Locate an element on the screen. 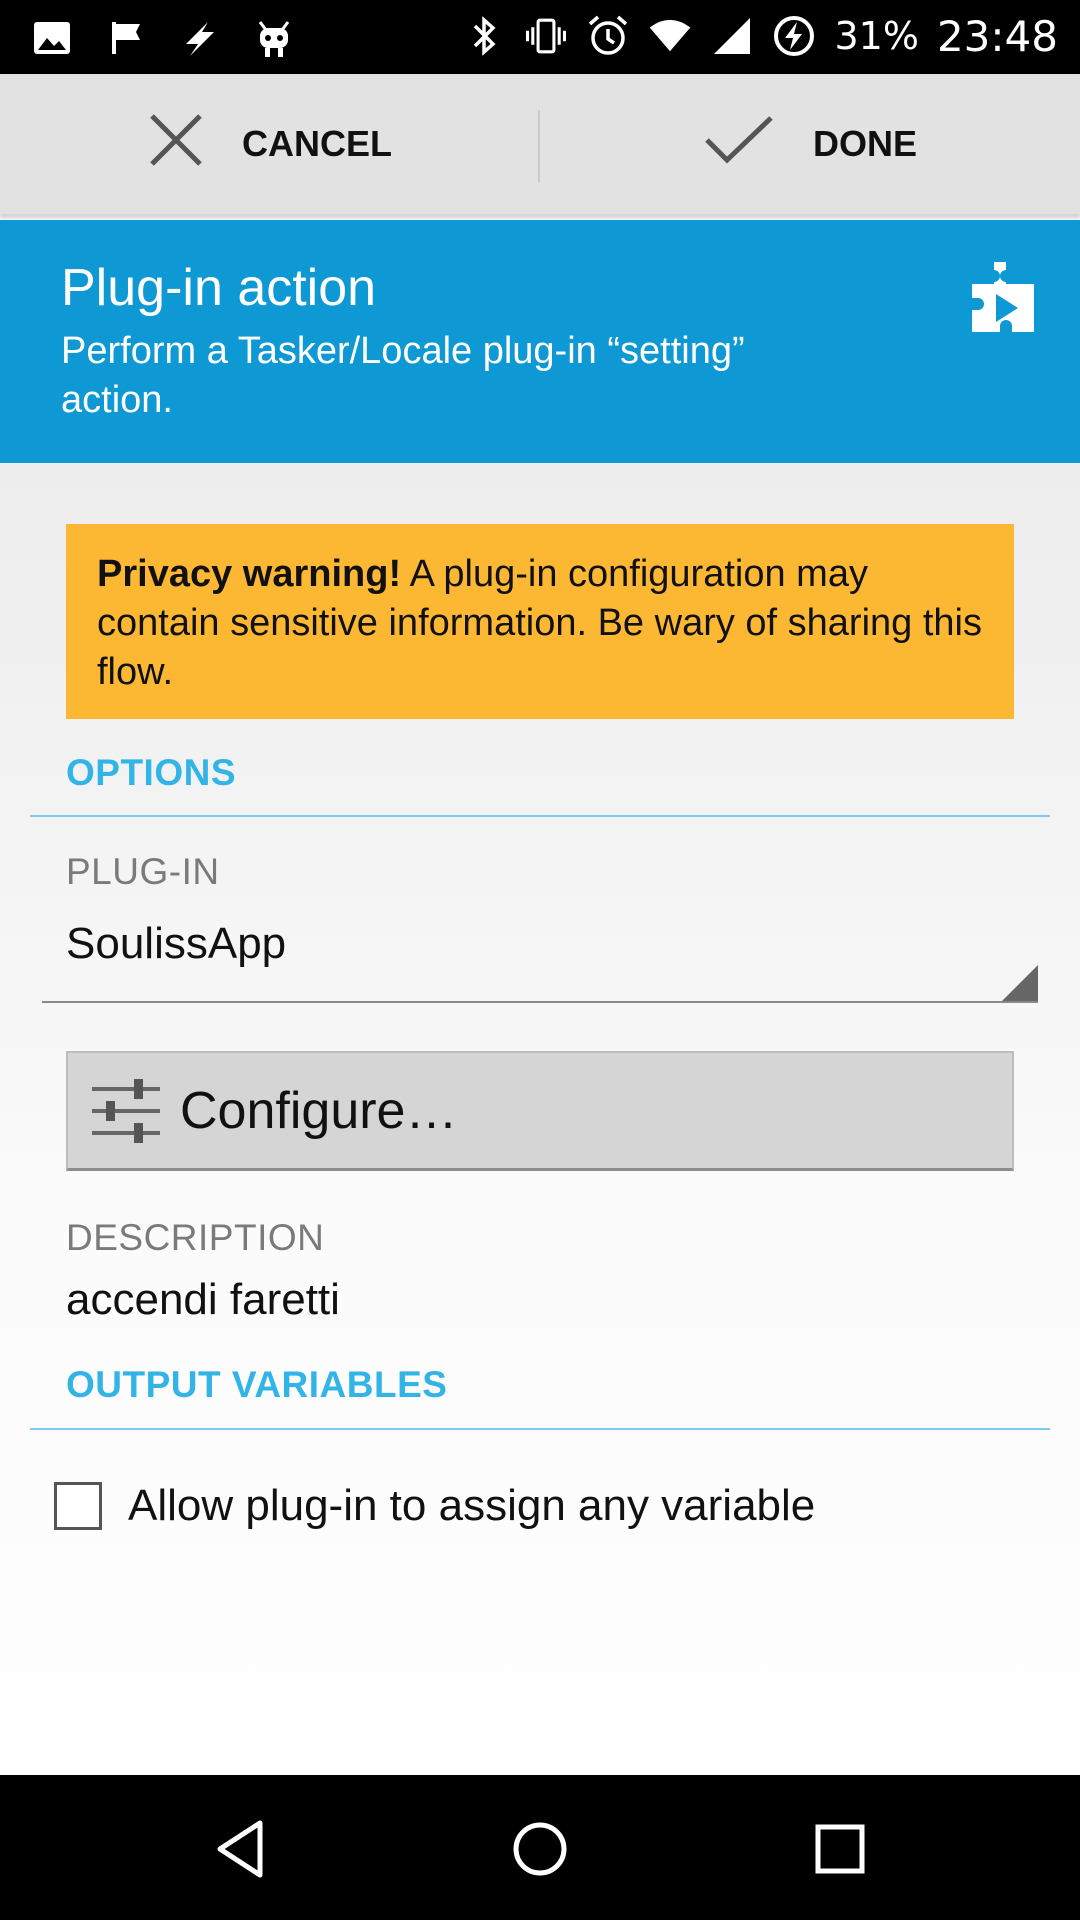 This screenshot has width=1080, height=1920. bluetooth-icon is located at coordinates (484, 36).